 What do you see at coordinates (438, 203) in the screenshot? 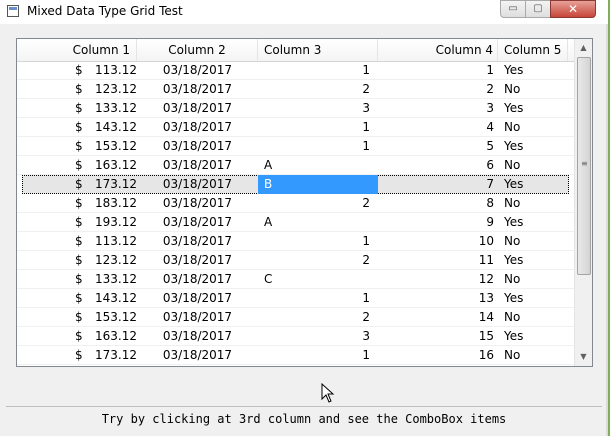
I see `cell-column-4: 8` at bounding box center [438, 203].